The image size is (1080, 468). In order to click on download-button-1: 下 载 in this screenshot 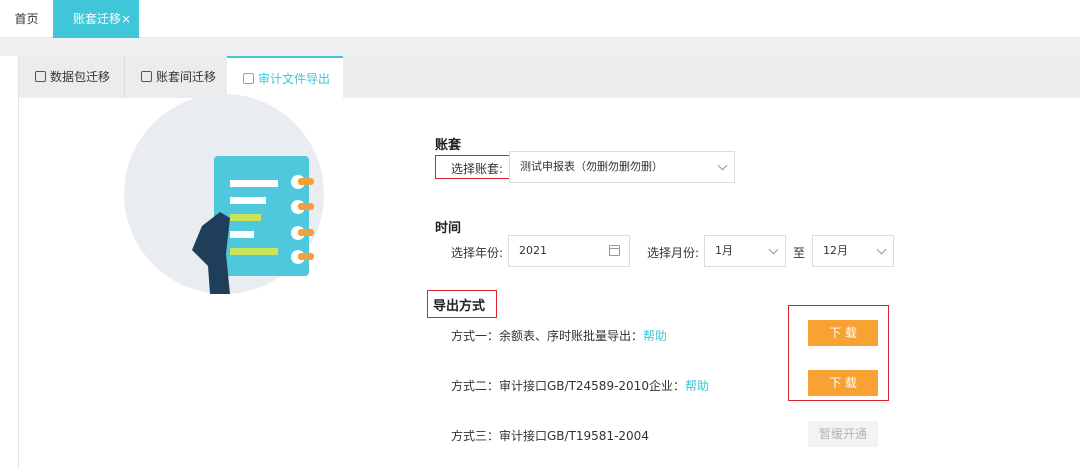, I will do `click(843, 333)`.